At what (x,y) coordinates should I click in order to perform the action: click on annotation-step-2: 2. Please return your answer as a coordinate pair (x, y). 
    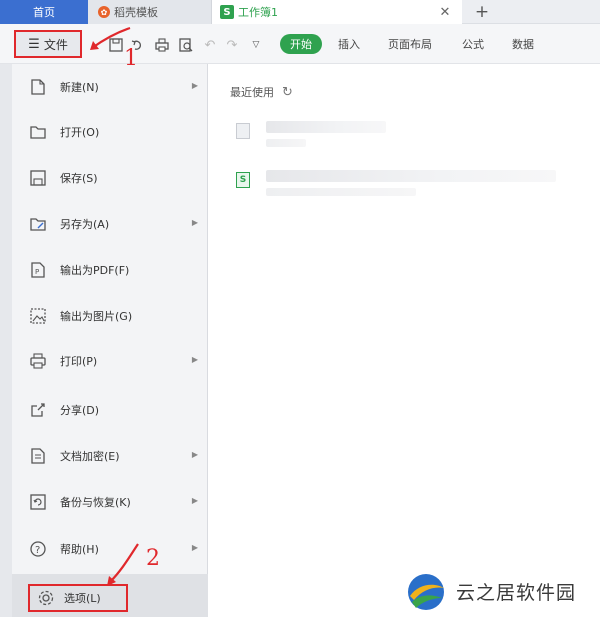
    Looking at the image, I should click on (153, 558).